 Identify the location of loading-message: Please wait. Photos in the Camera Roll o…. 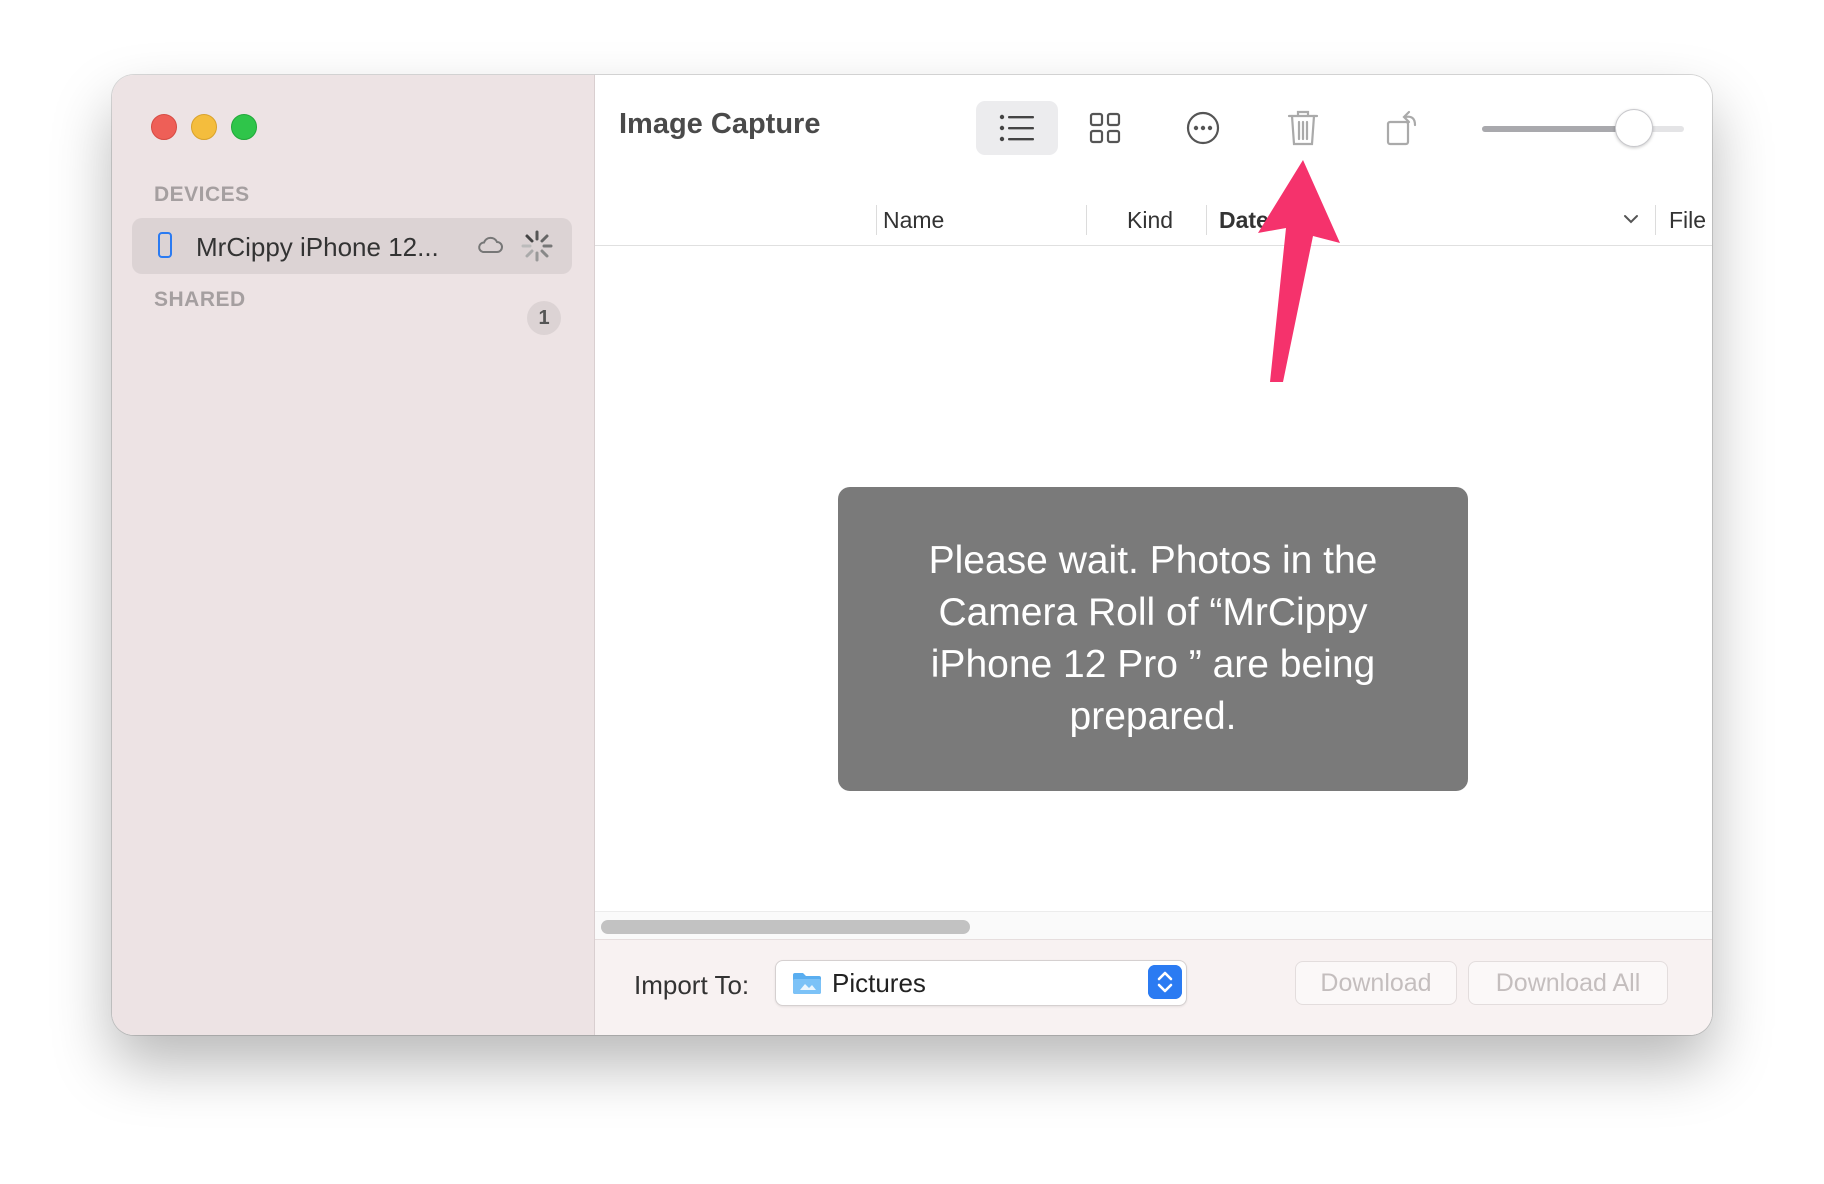
(1153, 638).